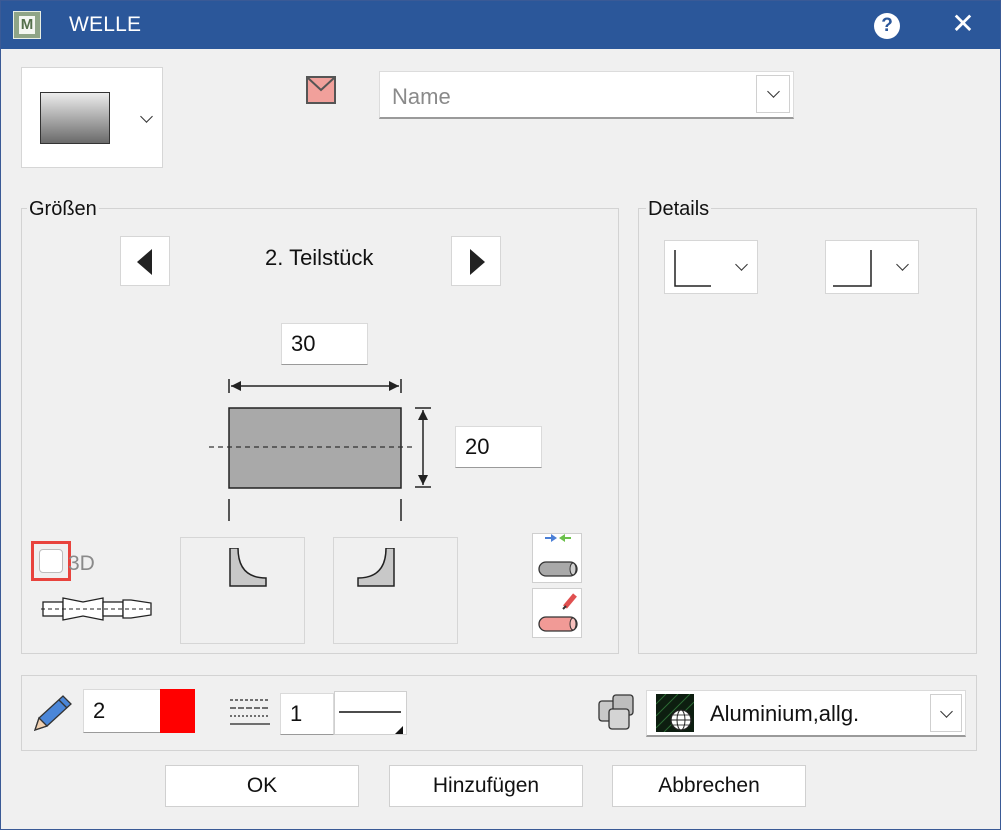  I want to click on previous-segment-button, so click(145, 261).